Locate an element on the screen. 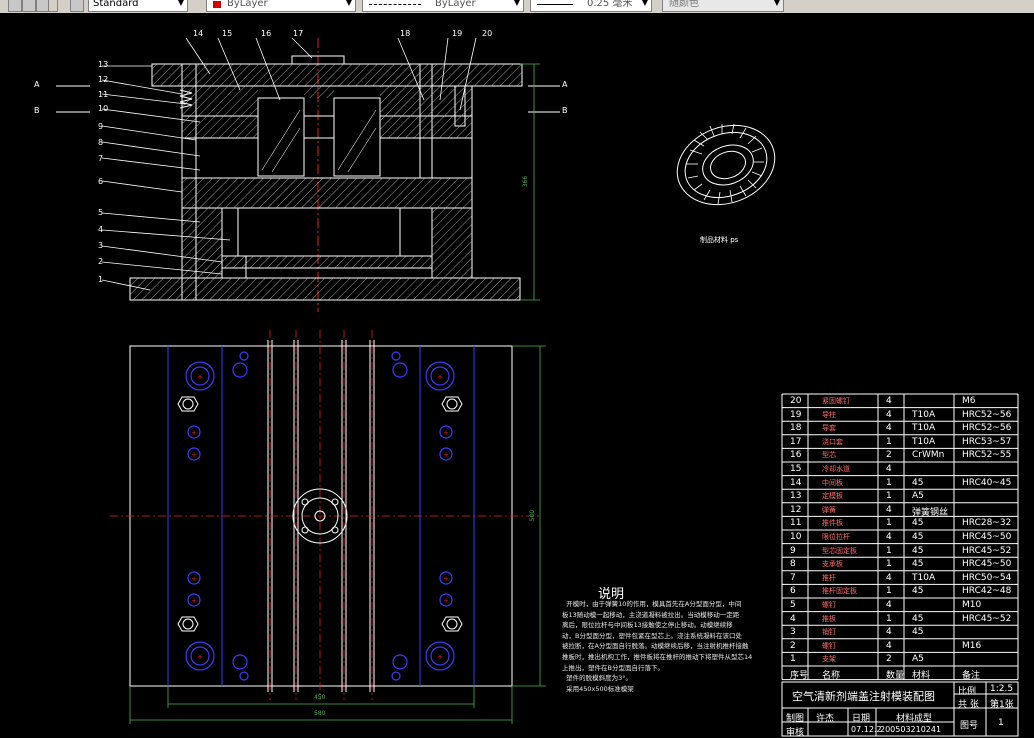 The width and height of the screenshot is (1034, 738). linetype-select: ByLayer ▼ is located at coordinates (443, 6).